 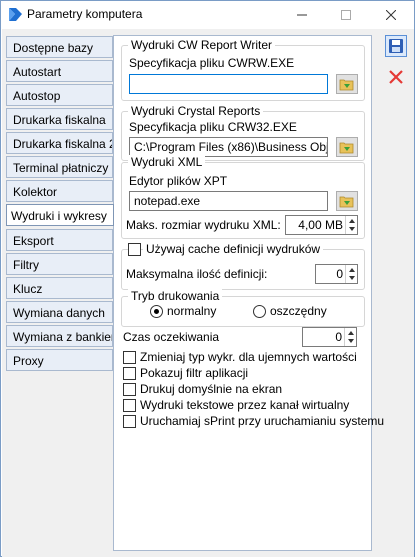 What do you see at coordinates (197, 274) in the screenshot?
I see `max-defs-label: Maksymalna ilość definicji:` at bounding box center [197, 274].